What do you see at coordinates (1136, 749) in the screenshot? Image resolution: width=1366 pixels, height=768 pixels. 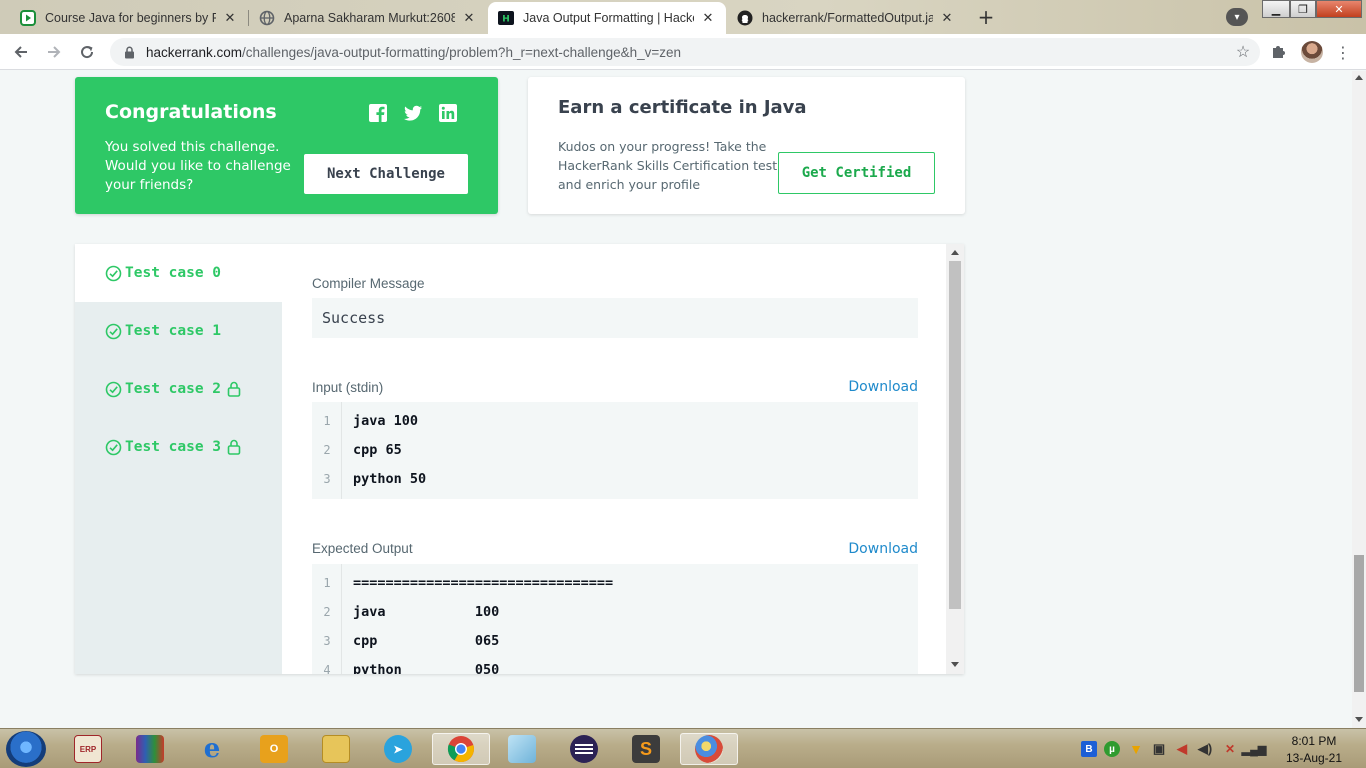 I see `vpn-tray-icon: ▼` at bounding box center [1136, 749].